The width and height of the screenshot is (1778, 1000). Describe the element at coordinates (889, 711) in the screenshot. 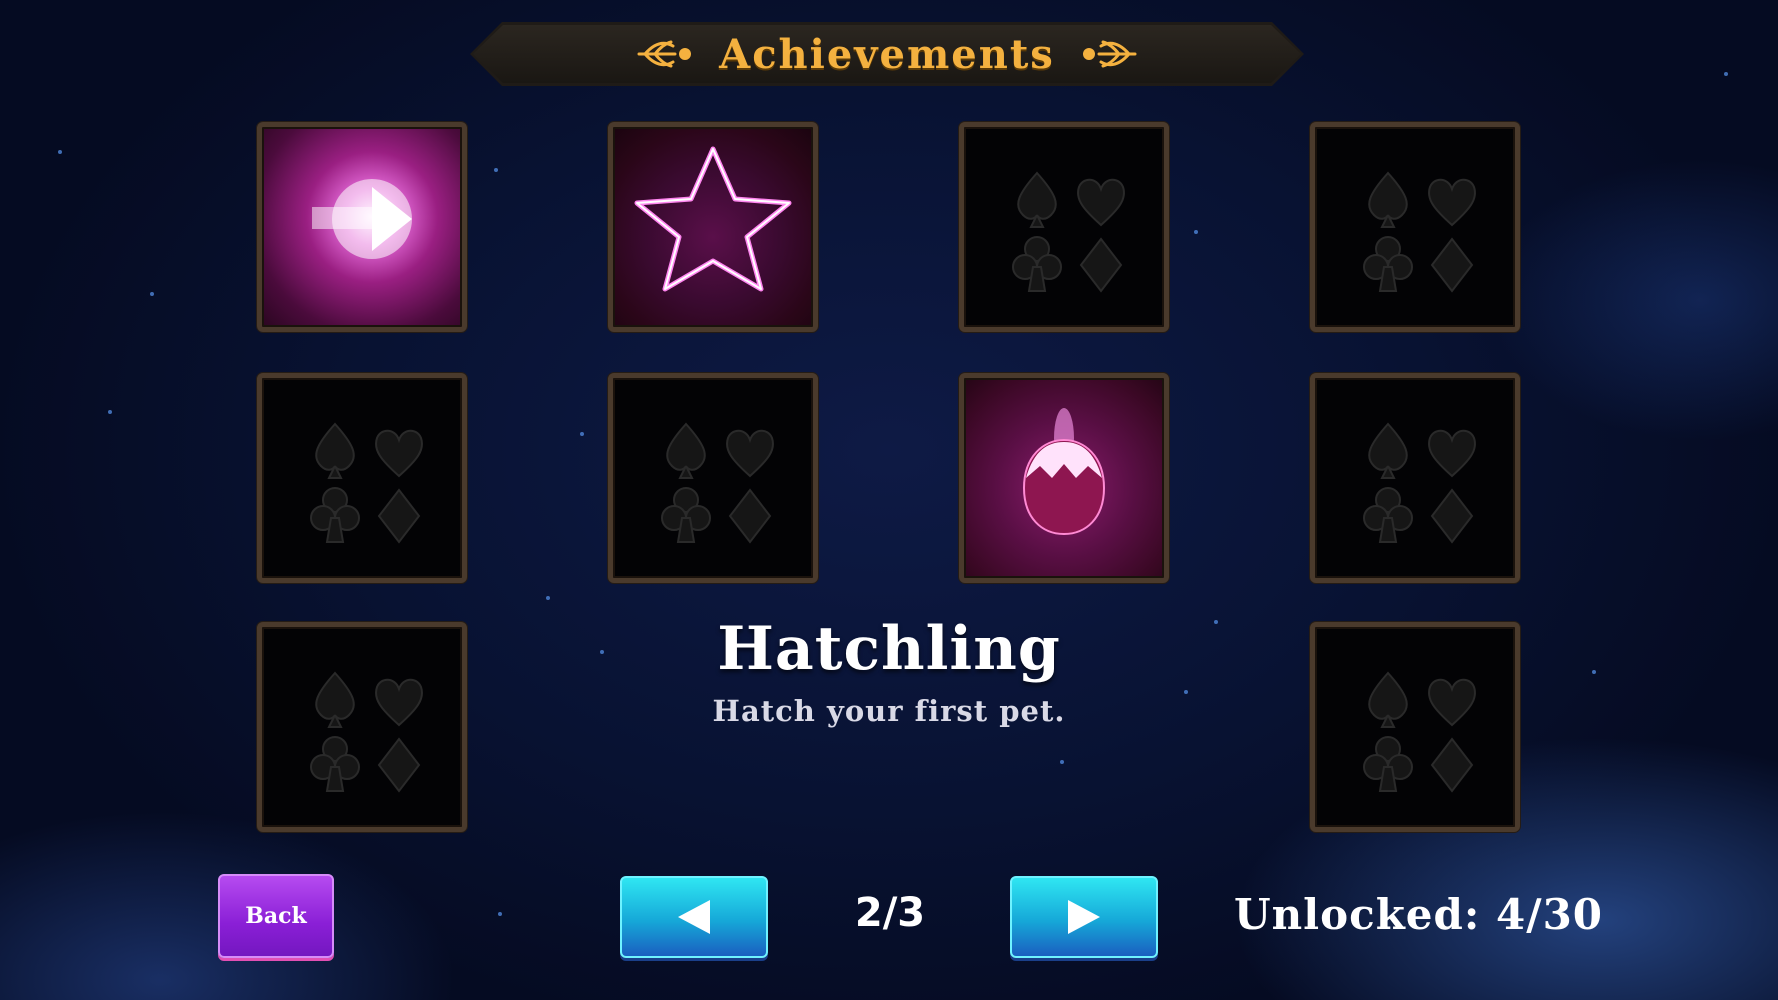

I see `achievement-description: Hatch your first pet.` at that location.